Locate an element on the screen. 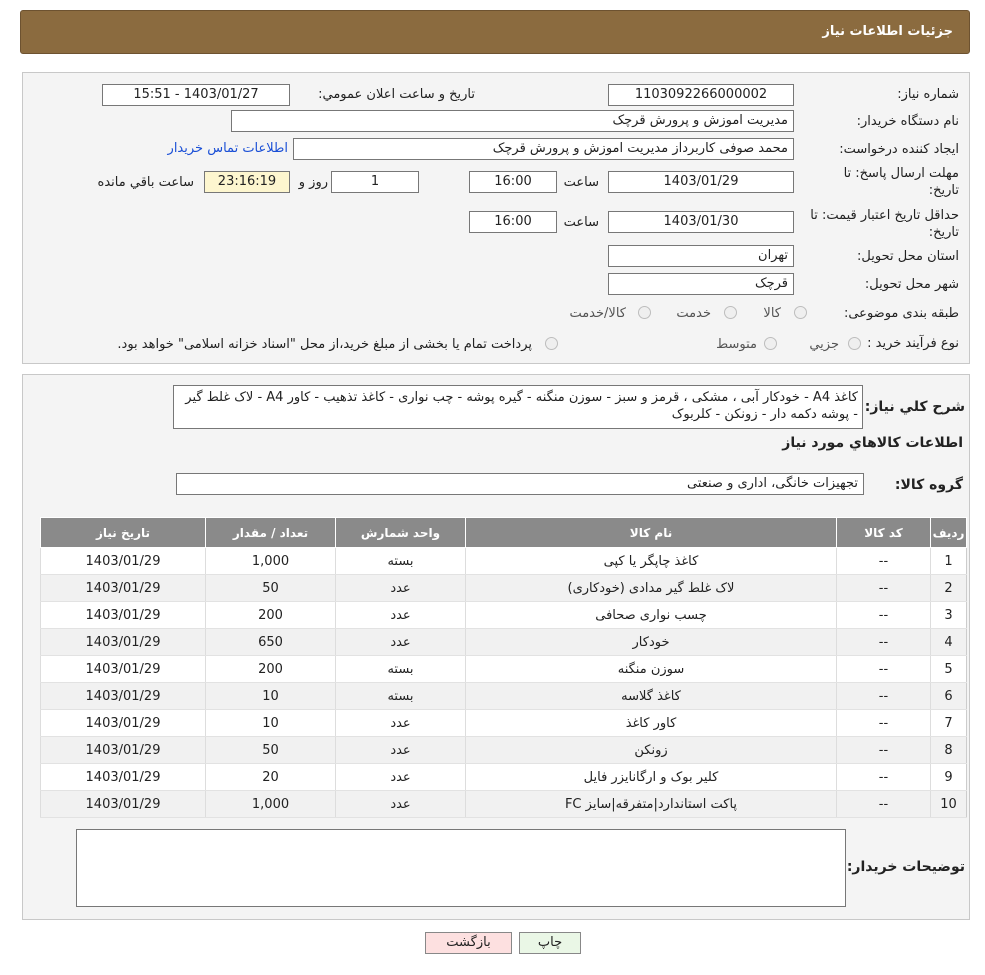 The image size is (985, 975). table-row: 3 -- چسب نواری صحافی عدد 200 1403/01/29 is located at coordinates (503, 615).